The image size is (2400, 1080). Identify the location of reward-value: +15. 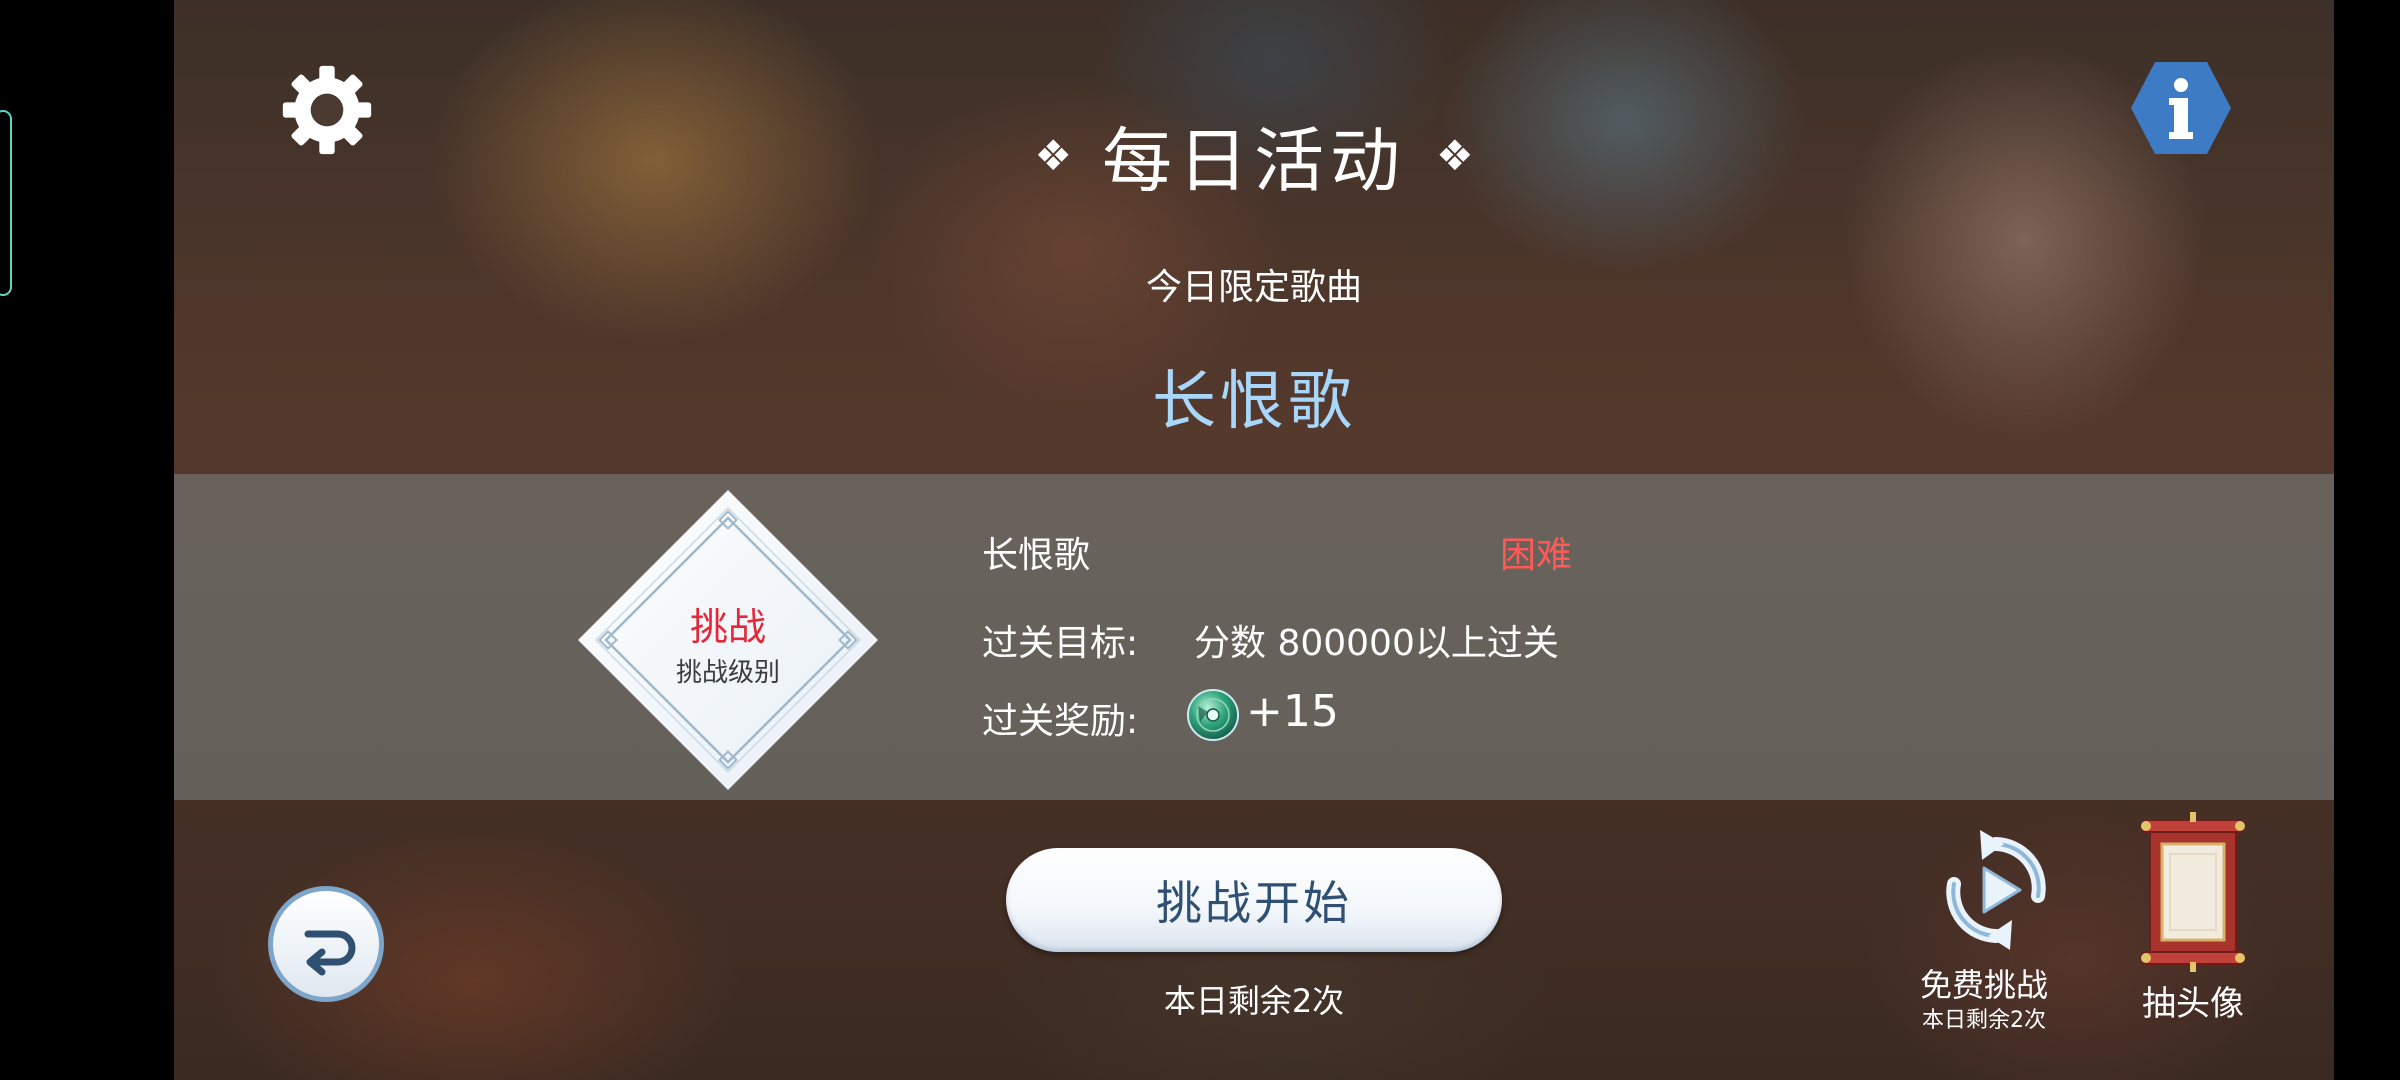
(1292, 711).